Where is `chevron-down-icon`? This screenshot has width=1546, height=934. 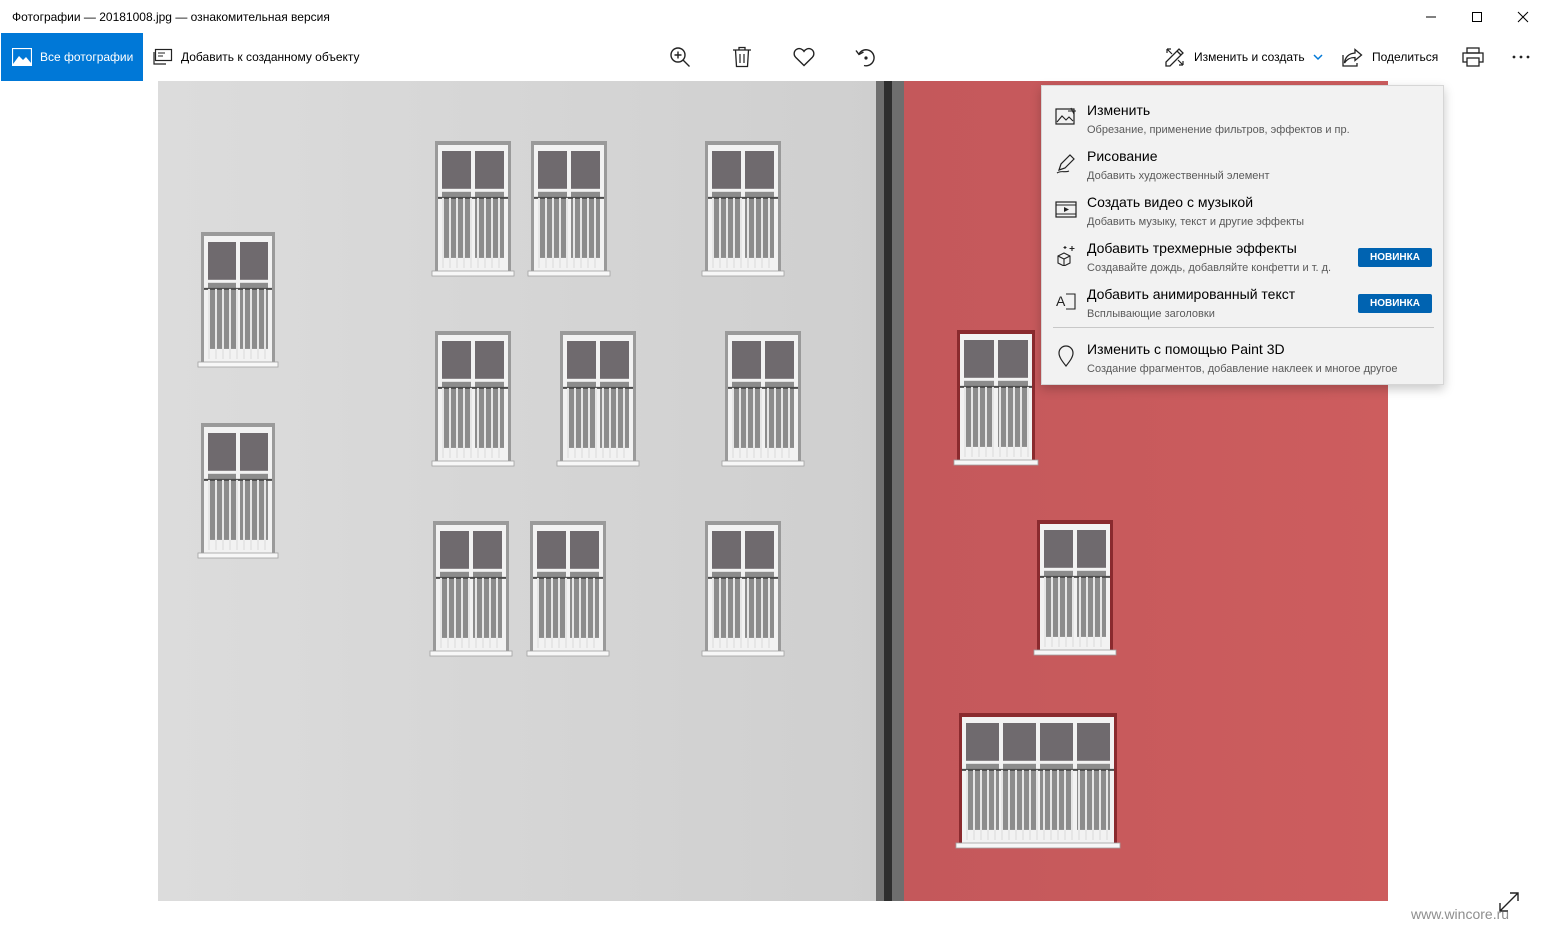 chevron-down-icon is located at coordinates (1318, 57).